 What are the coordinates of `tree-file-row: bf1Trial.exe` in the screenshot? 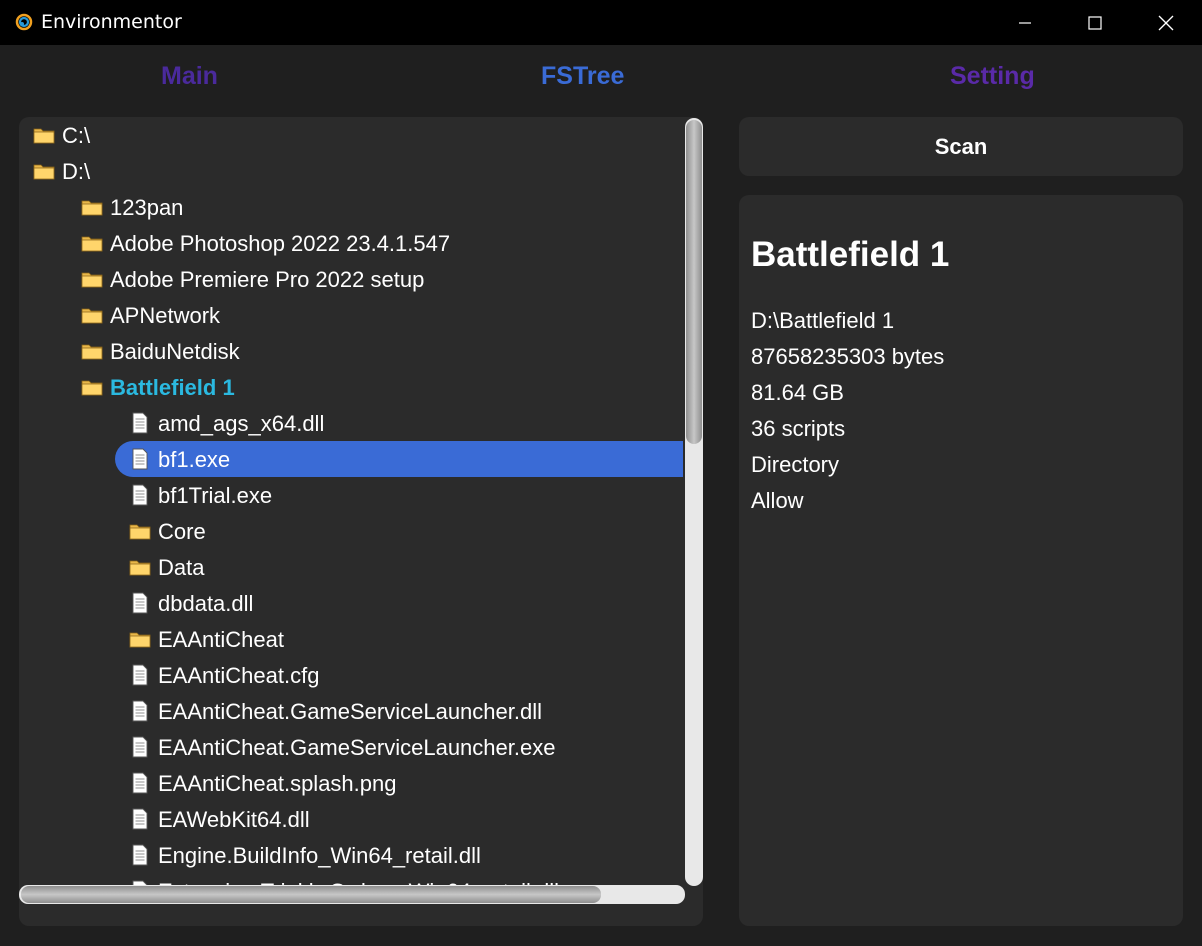 It's located at (351, 495).